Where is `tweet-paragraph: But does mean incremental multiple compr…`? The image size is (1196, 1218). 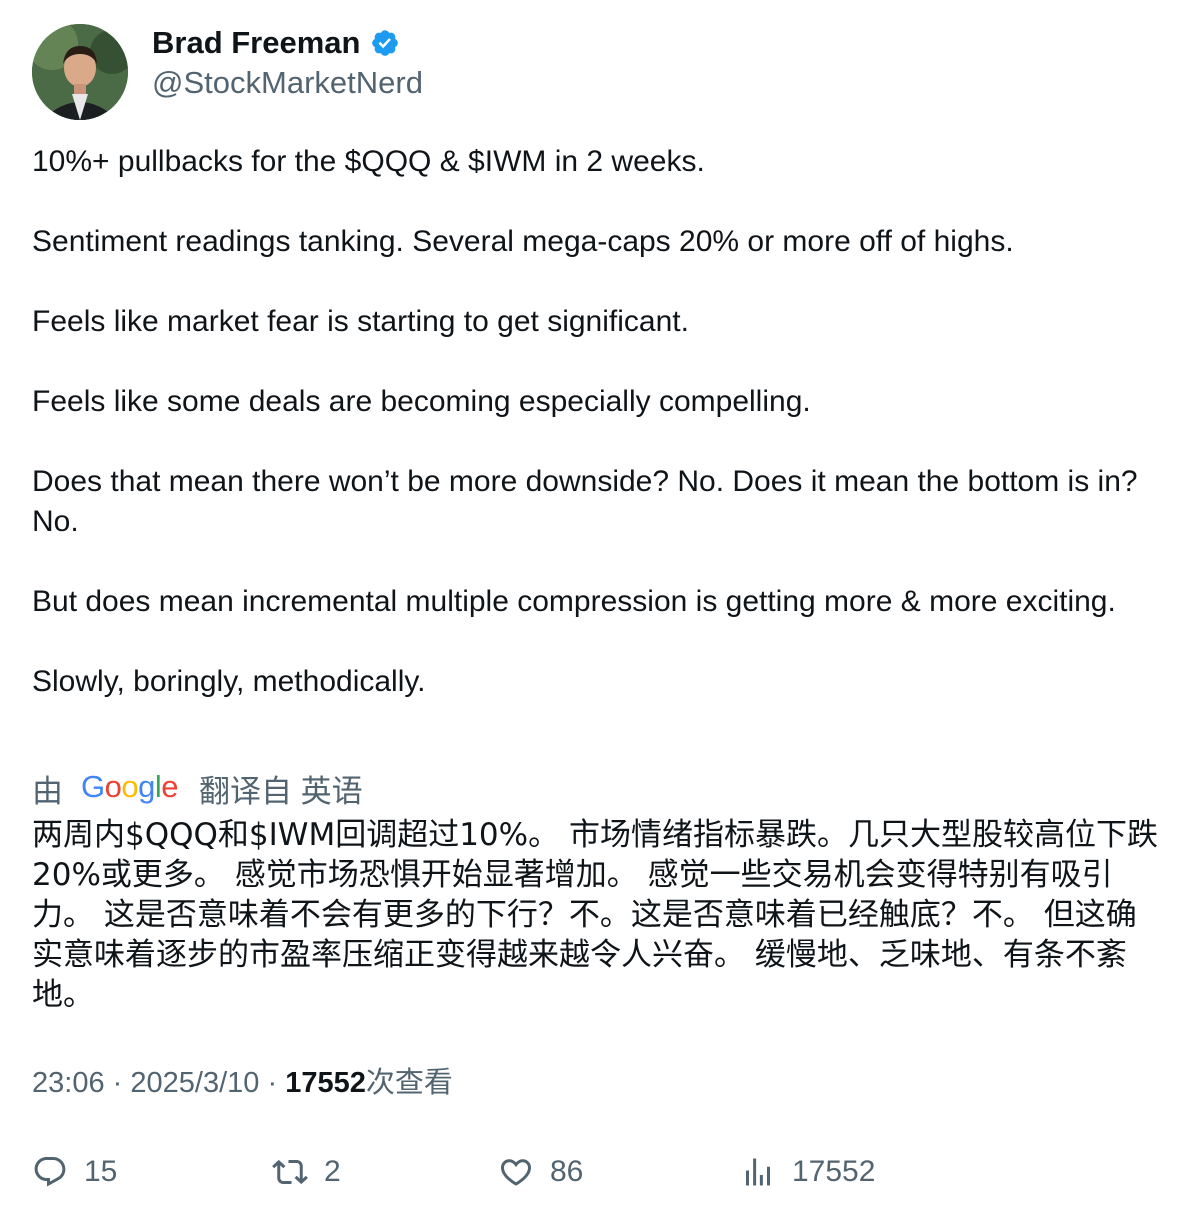
tweet-paragraph: But does mean incremental multiple compr… is located at coordinates (574, 601).